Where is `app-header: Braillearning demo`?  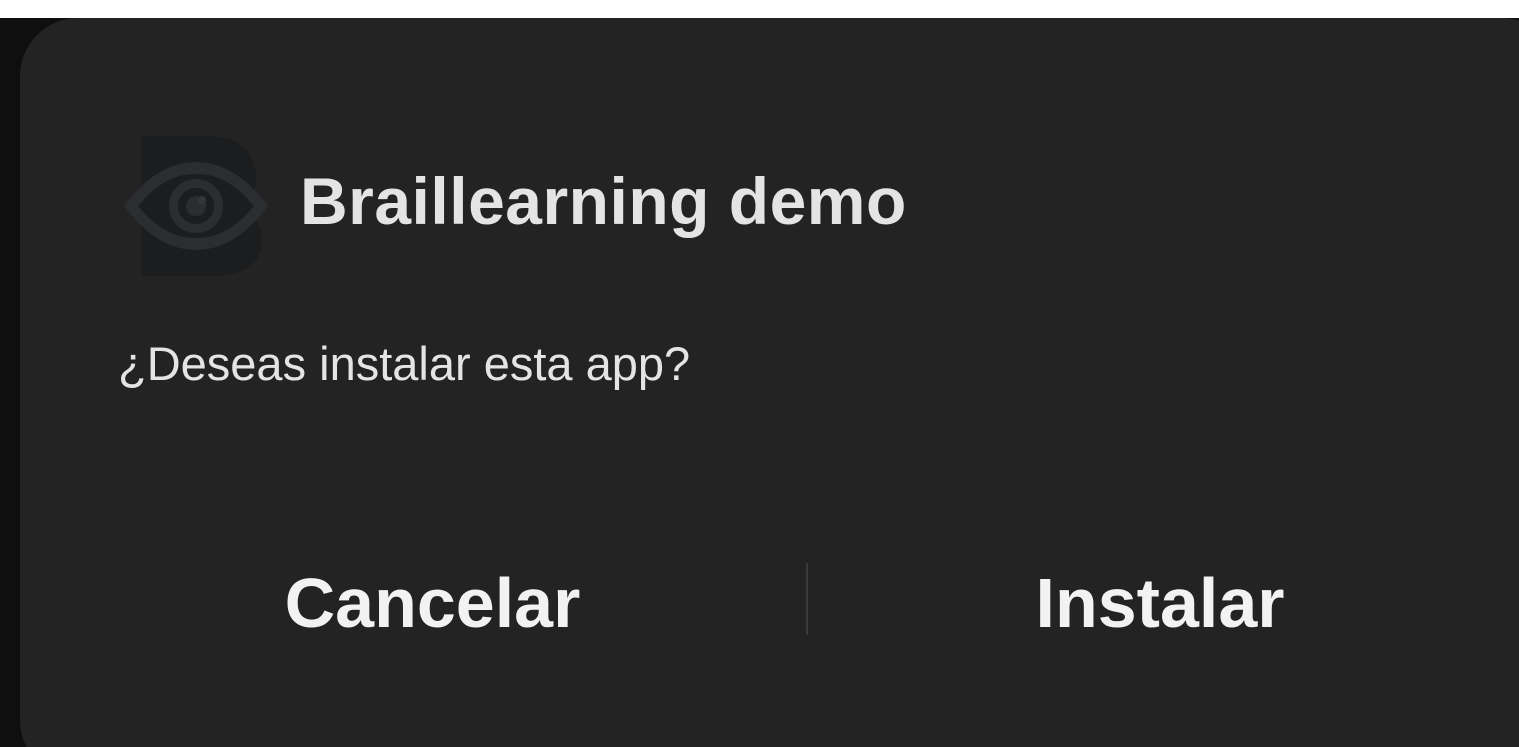
app-header: Braillearning demo is located at coordinates (513, 201).